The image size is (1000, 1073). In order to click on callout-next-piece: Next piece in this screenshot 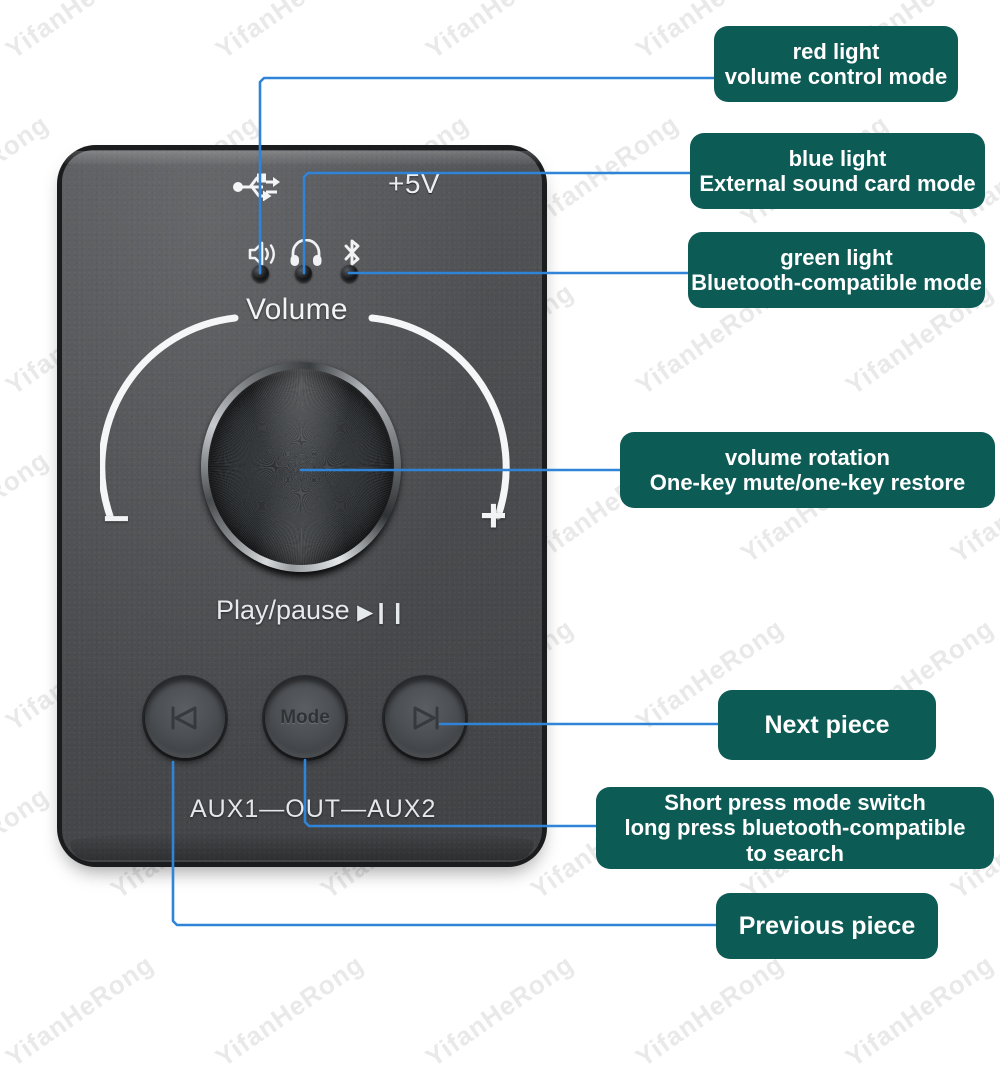, I will do `click(827, 725)`.